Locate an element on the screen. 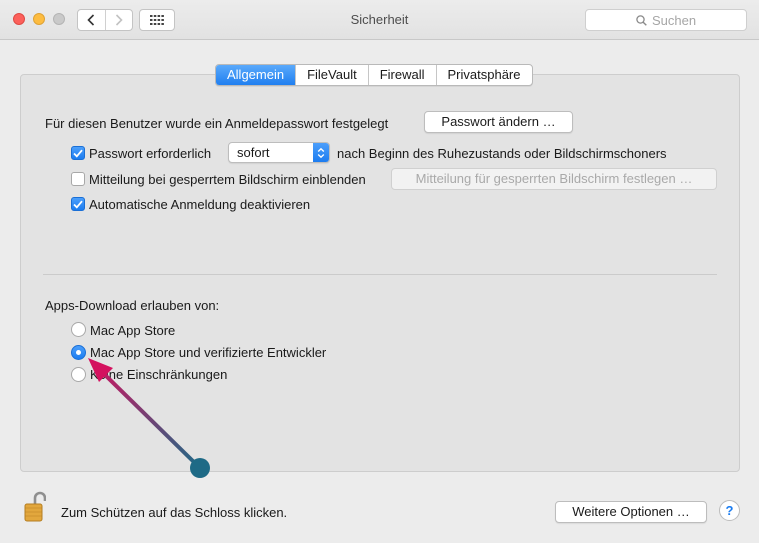 Image resolution: width=759 pixels, height=543 pixels. require-password-checkbox is located at coordinates (78, 153).